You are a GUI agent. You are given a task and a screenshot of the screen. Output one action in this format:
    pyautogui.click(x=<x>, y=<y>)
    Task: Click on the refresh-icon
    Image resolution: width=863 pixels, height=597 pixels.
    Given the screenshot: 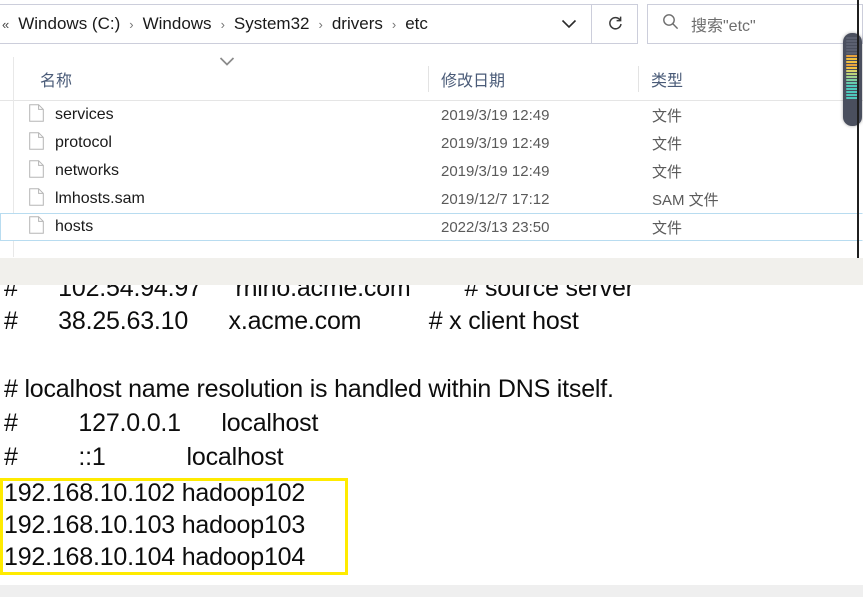 What is the action you would take?
    pyautogui.click(x=615, y=23)
    